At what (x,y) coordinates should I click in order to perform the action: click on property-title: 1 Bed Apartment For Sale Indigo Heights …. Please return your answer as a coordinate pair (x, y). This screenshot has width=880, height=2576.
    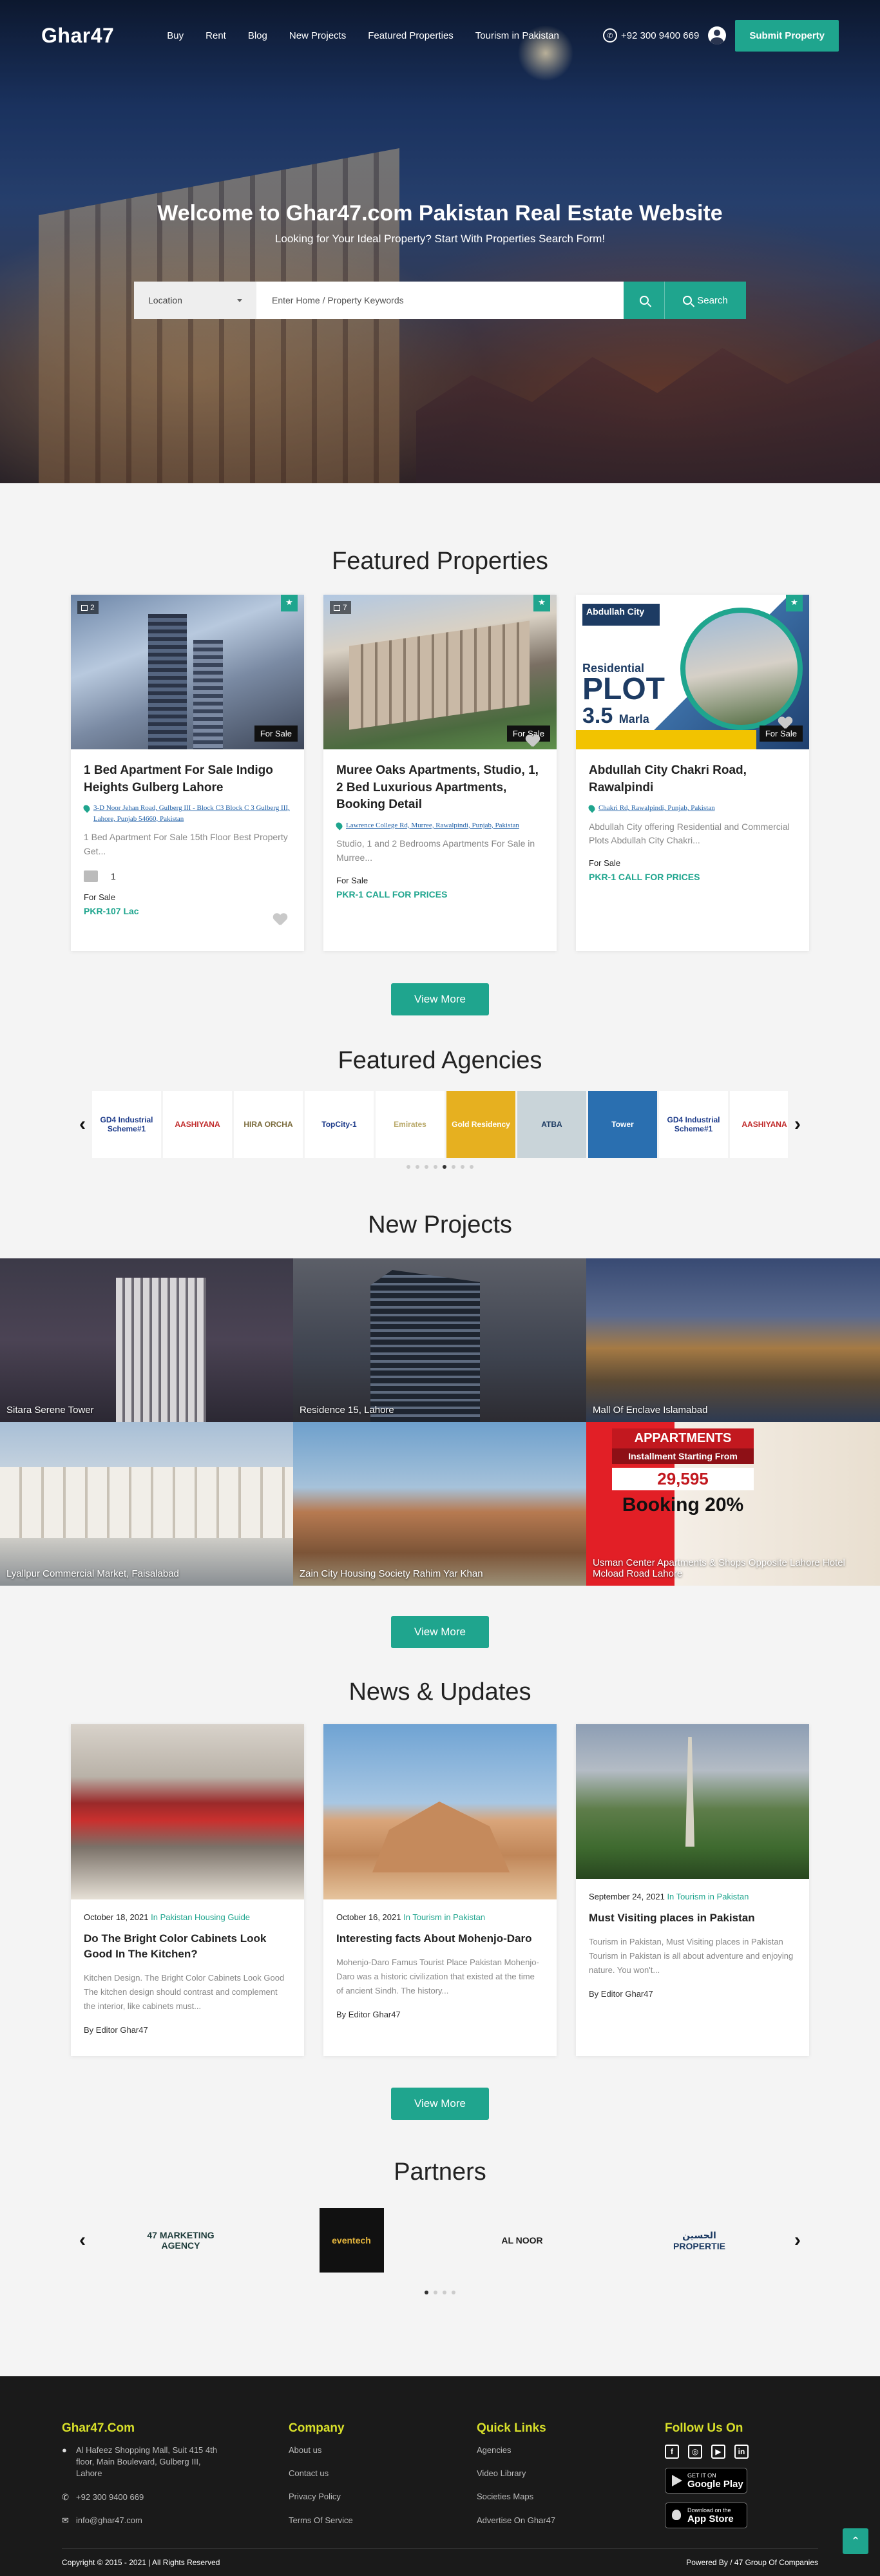
    Looking at the image, I should click on (187, 779).